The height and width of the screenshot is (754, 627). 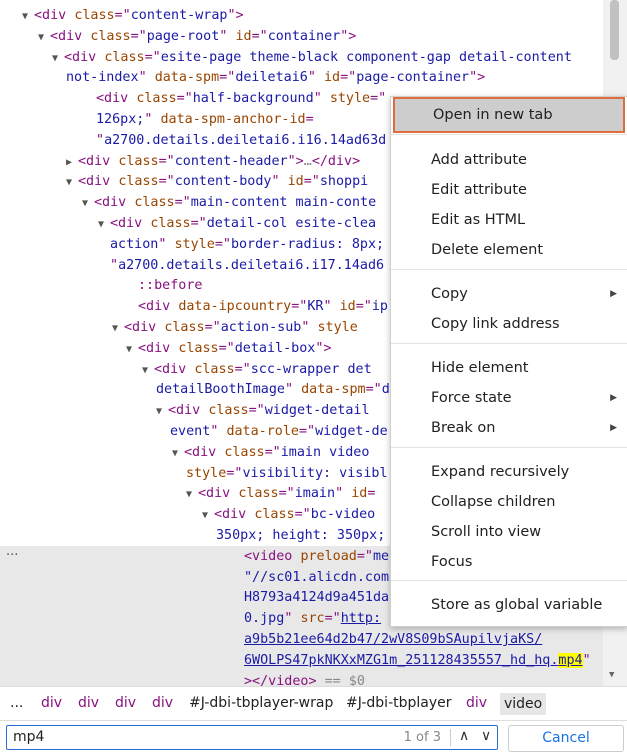 I want to click on search-input-value: mp4, so click(x=28, y=737).